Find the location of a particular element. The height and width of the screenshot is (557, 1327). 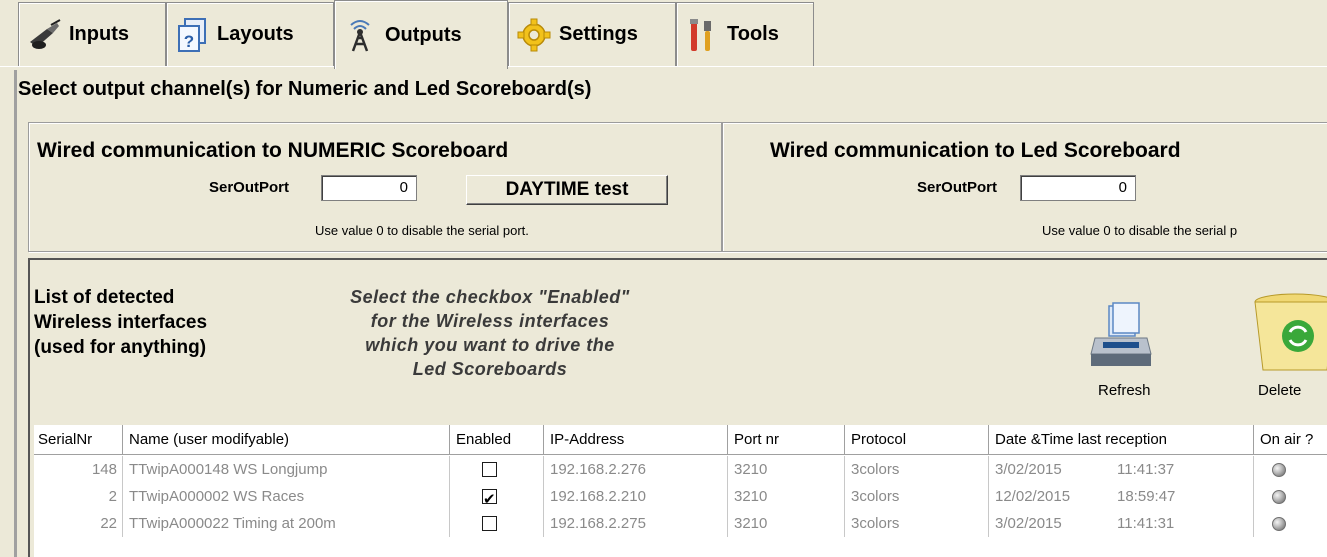

tab-inputs-label: Inputs is located at coordinates (99, 34).